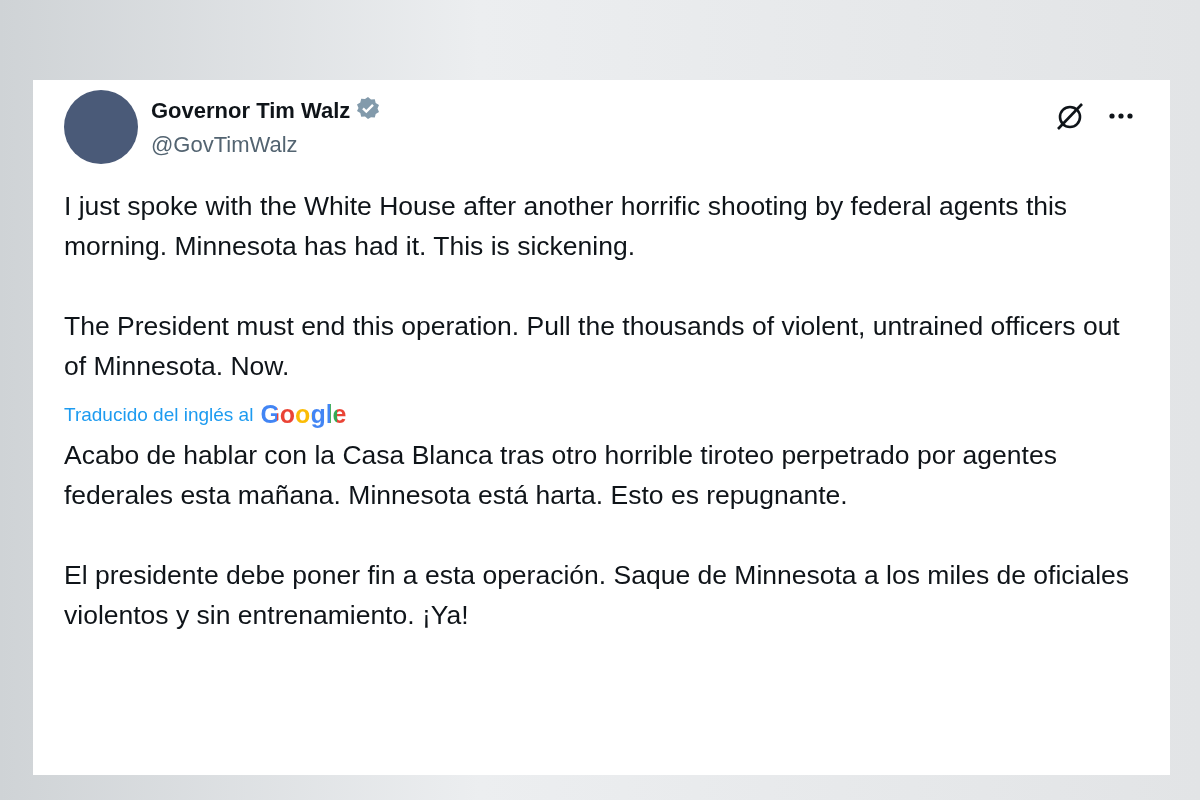  I want to click on author-handle: @GovTimWalz, so click(596, 145).